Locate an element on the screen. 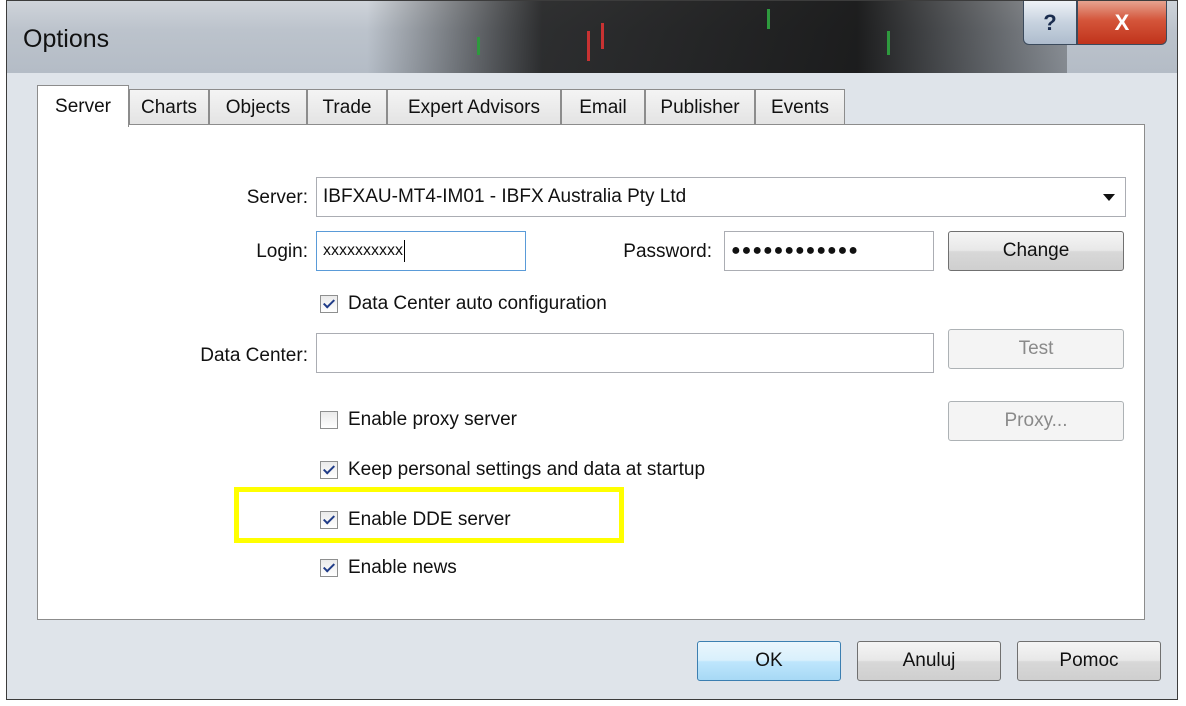  title-bar: Options ? X is located at coordinates (592, 37).